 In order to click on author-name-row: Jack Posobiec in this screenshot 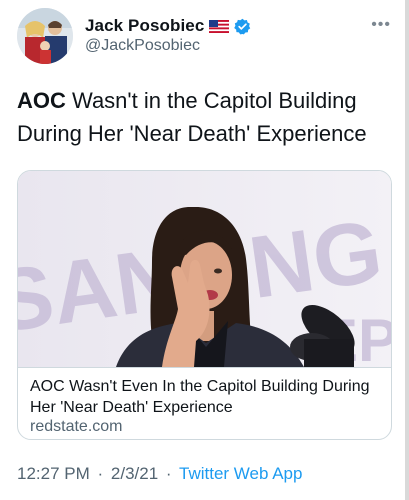, I will do `click(168, 26)`.